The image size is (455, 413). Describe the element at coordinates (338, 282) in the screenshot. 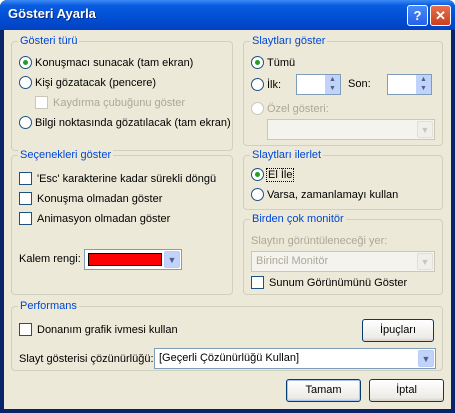

I see `presenter-view-label: Sunum Görünümünü Göster` at that location.